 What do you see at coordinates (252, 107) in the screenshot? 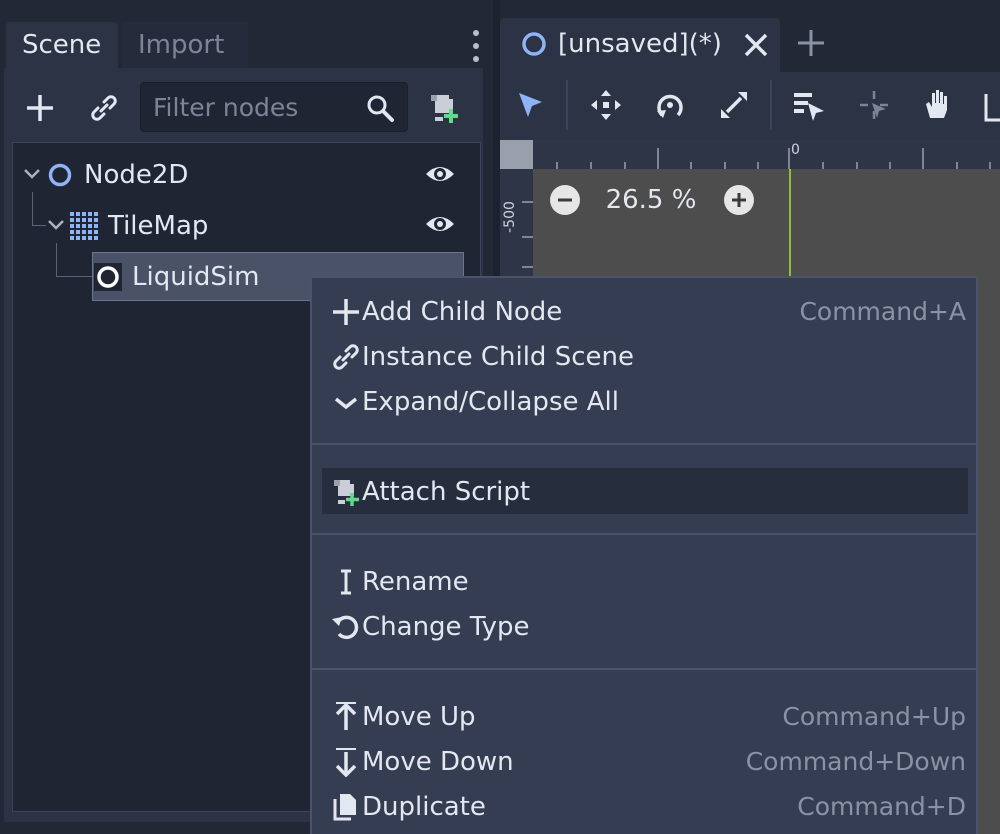
I see `filter-nodes-input` at bounding box center [252, 107].